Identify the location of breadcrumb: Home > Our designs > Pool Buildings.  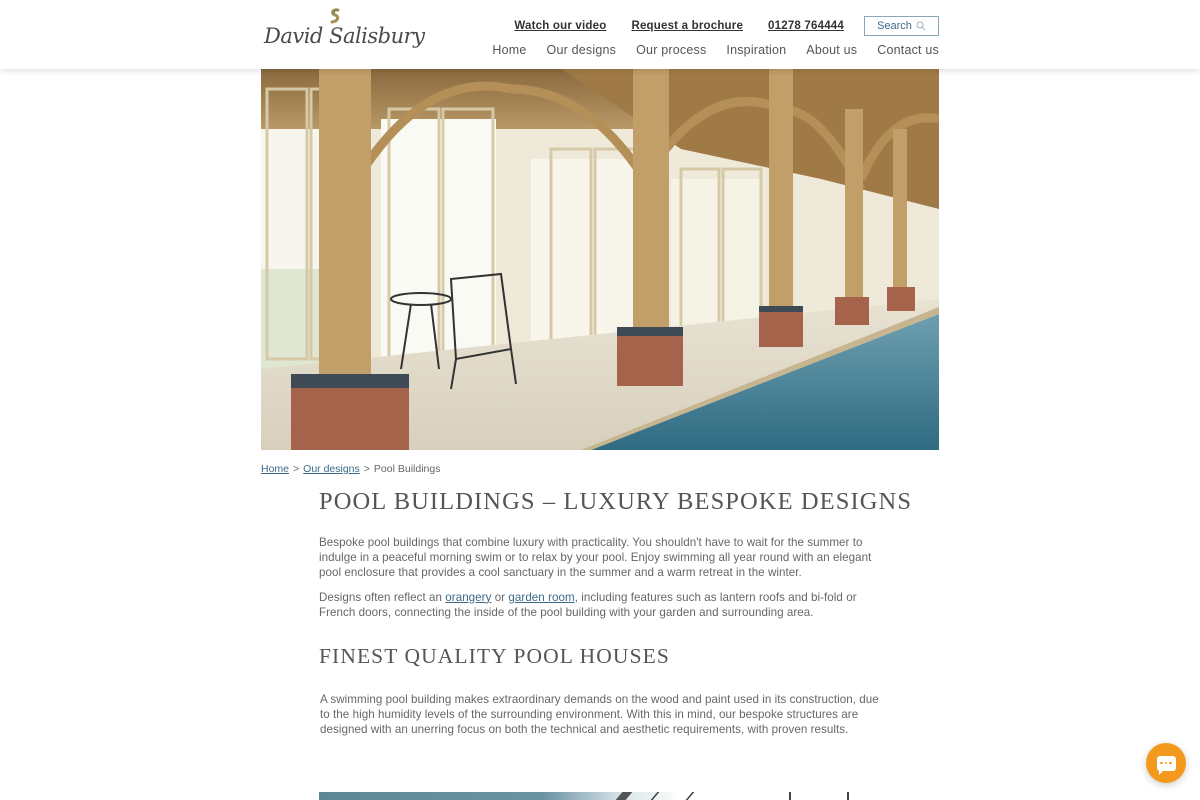
(350, 469).